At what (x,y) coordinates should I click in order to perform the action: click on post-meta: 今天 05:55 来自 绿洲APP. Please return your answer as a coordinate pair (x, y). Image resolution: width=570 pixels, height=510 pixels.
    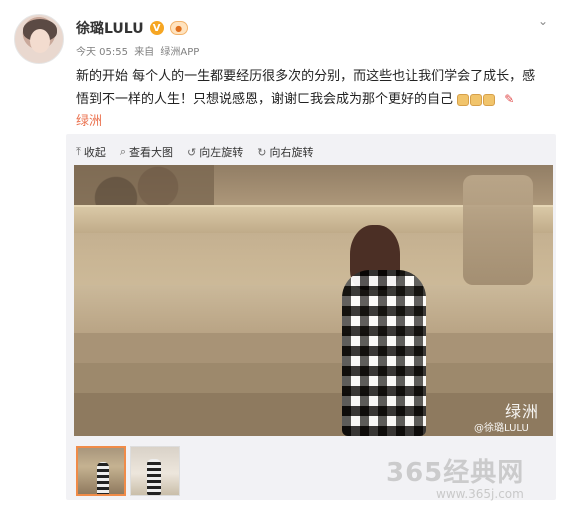
    Looking at the image, I should click on (139, 50).